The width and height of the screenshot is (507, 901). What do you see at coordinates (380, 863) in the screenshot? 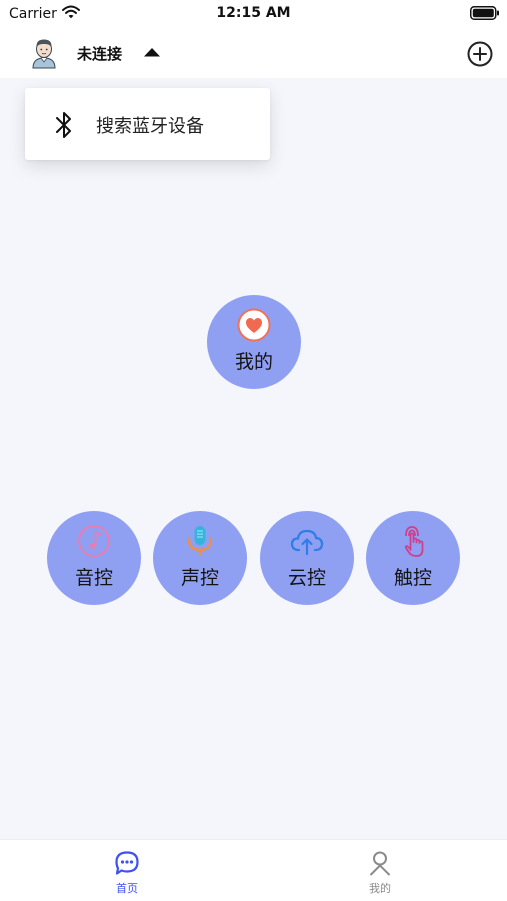
I see `person-icon` at bounding box center [380, 863].